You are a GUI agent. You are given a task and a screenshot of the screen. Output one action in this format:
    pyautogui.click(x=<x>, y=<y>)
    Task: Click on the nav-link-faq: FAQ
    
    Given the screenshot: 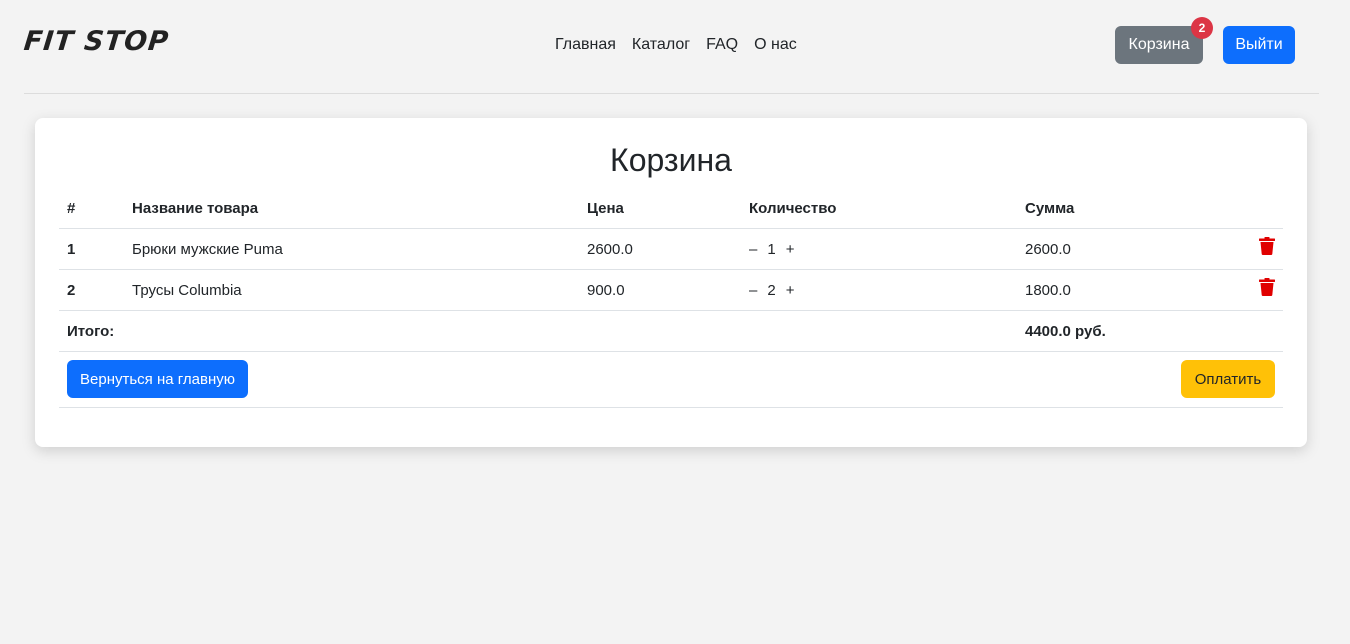 What is the action you would take?
    pyautogui.click(x=722, y=45)
    